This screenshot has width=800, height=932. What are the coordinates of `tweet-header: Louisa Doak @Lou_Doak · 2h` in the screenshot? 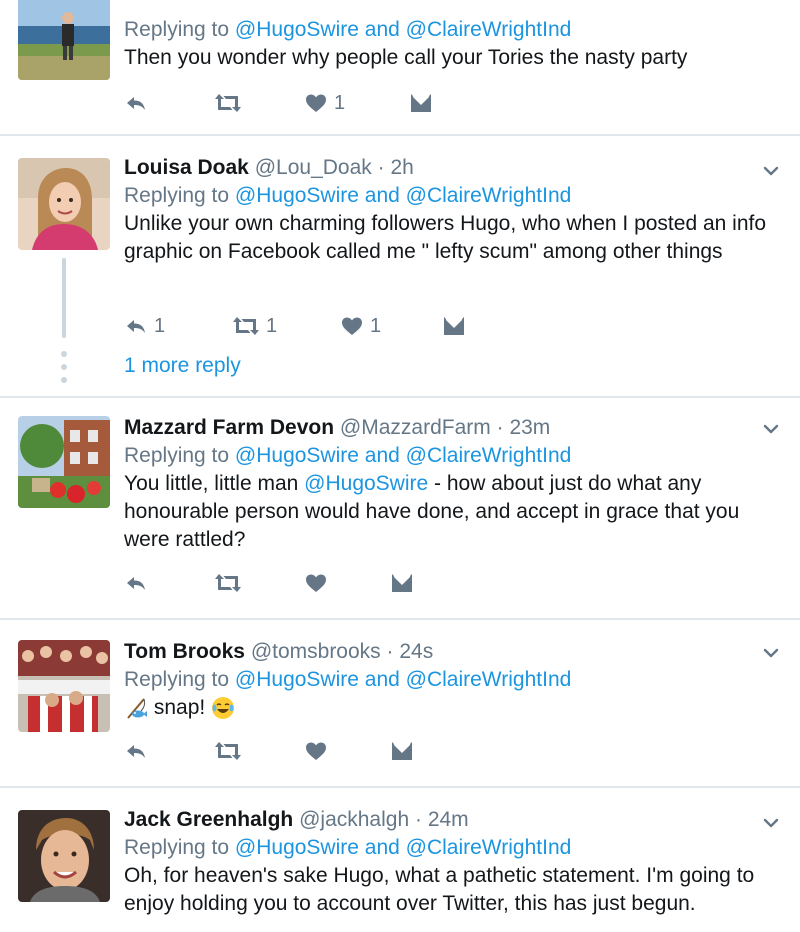 It's located at (447, 168).